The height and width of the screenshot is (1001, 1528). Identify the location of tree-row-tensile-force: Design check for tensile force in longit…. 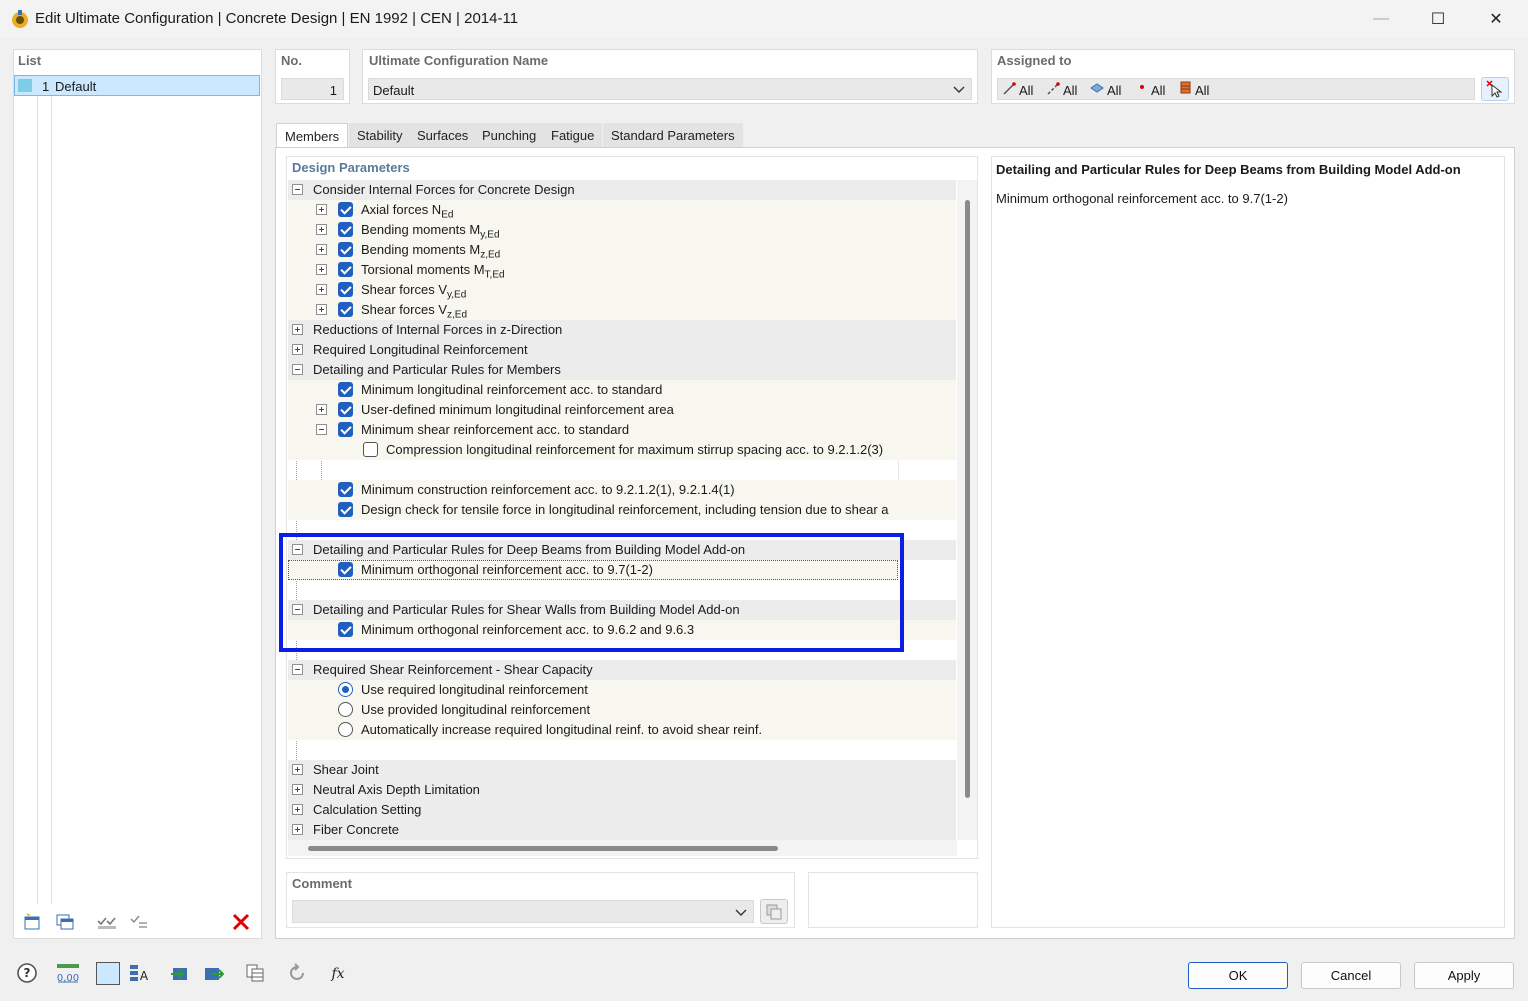
(622, 510).